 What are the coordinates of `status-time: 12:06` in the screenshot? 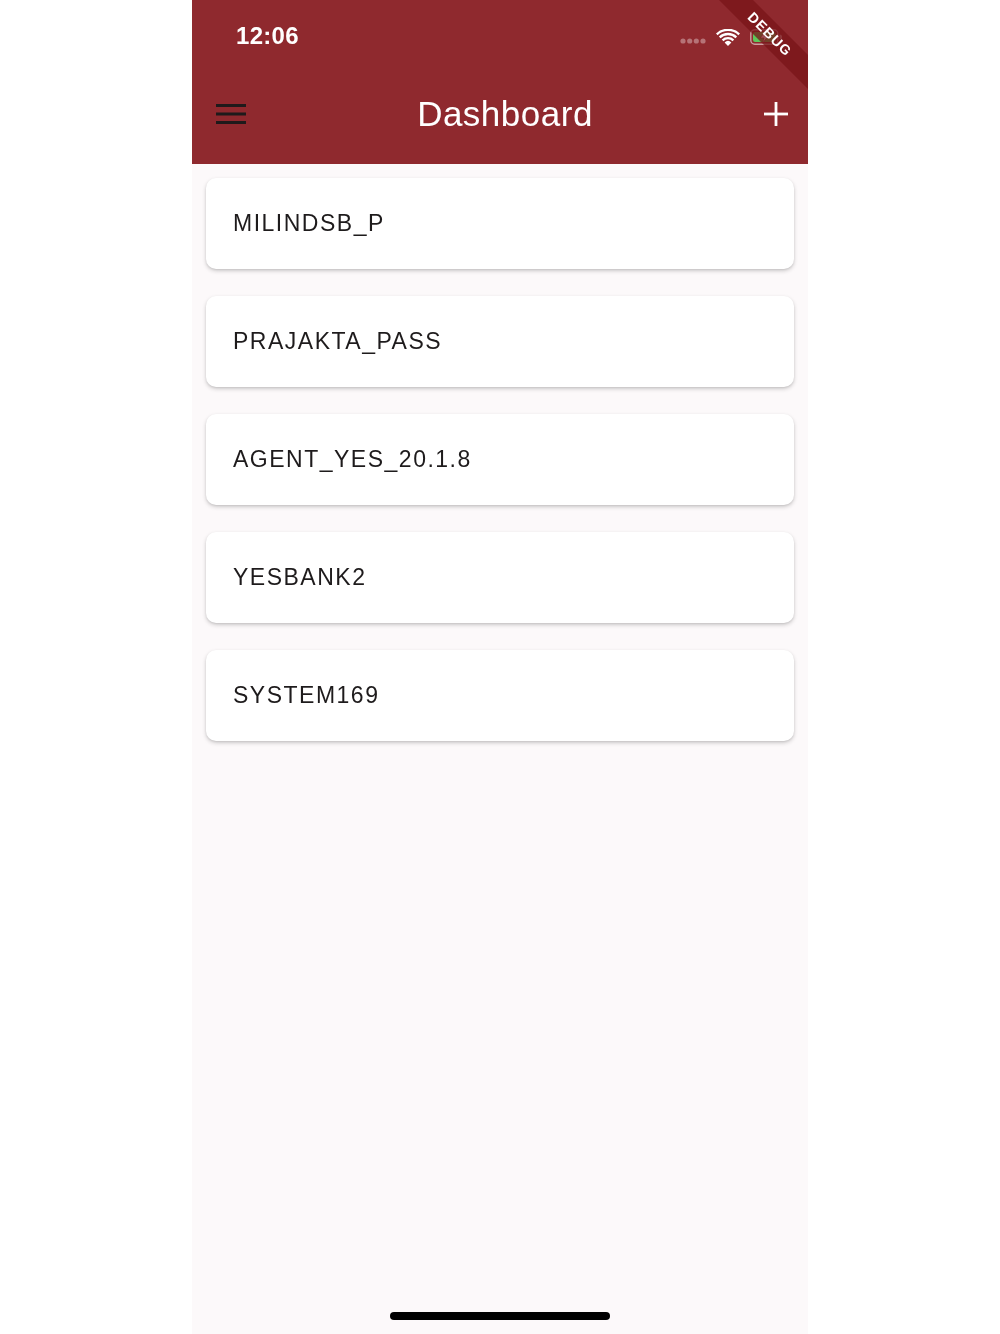 It's located at (267, 36).